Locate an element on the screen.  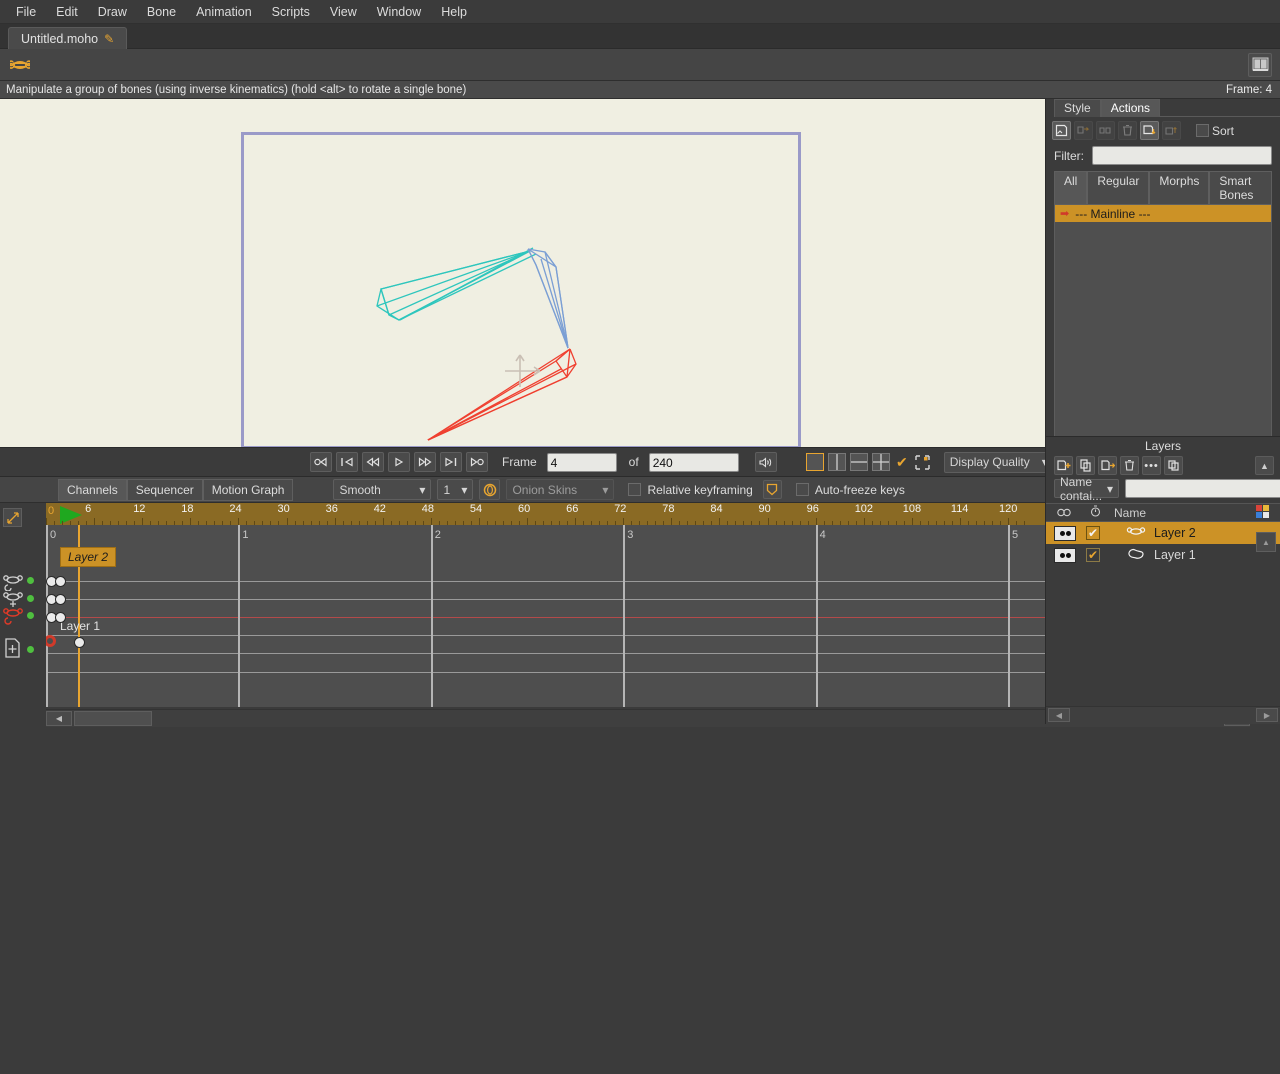
action-row-mainline: ➡ --- Mainline --- is located at coordinates (1163, 213).